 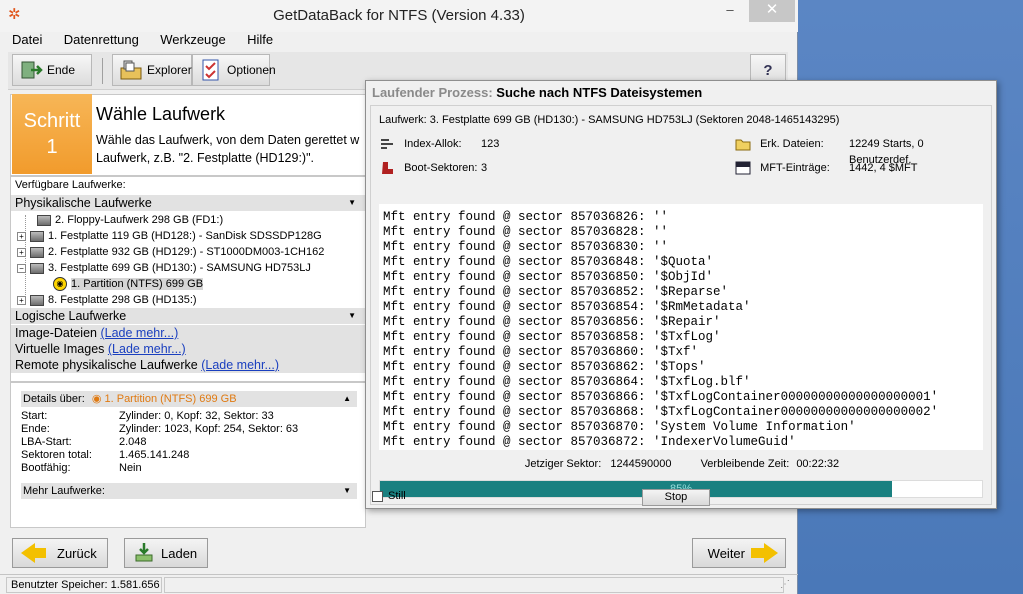 I want to click on download-icon, so click(x=144, y=553).